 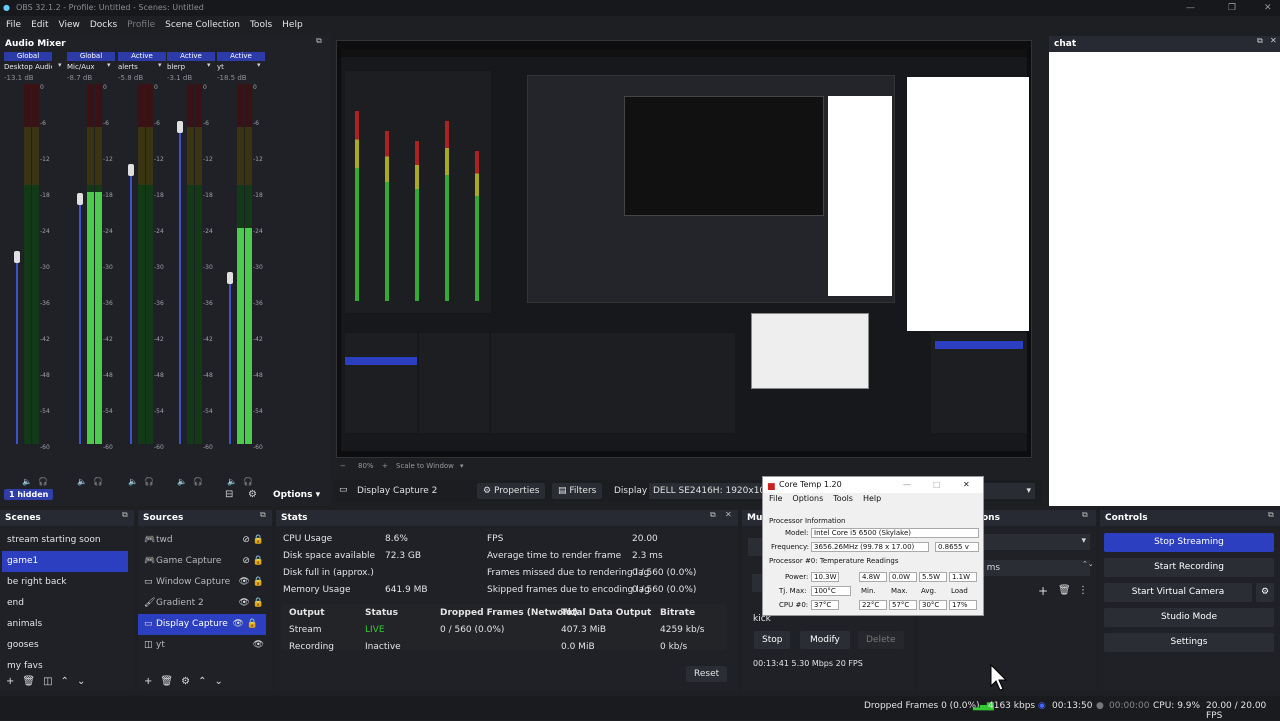 What do you see at coordinates (29, 494) in the screenshot?
I see `hidden-count-button: 1 hidden` at bounding box center [29, 494].